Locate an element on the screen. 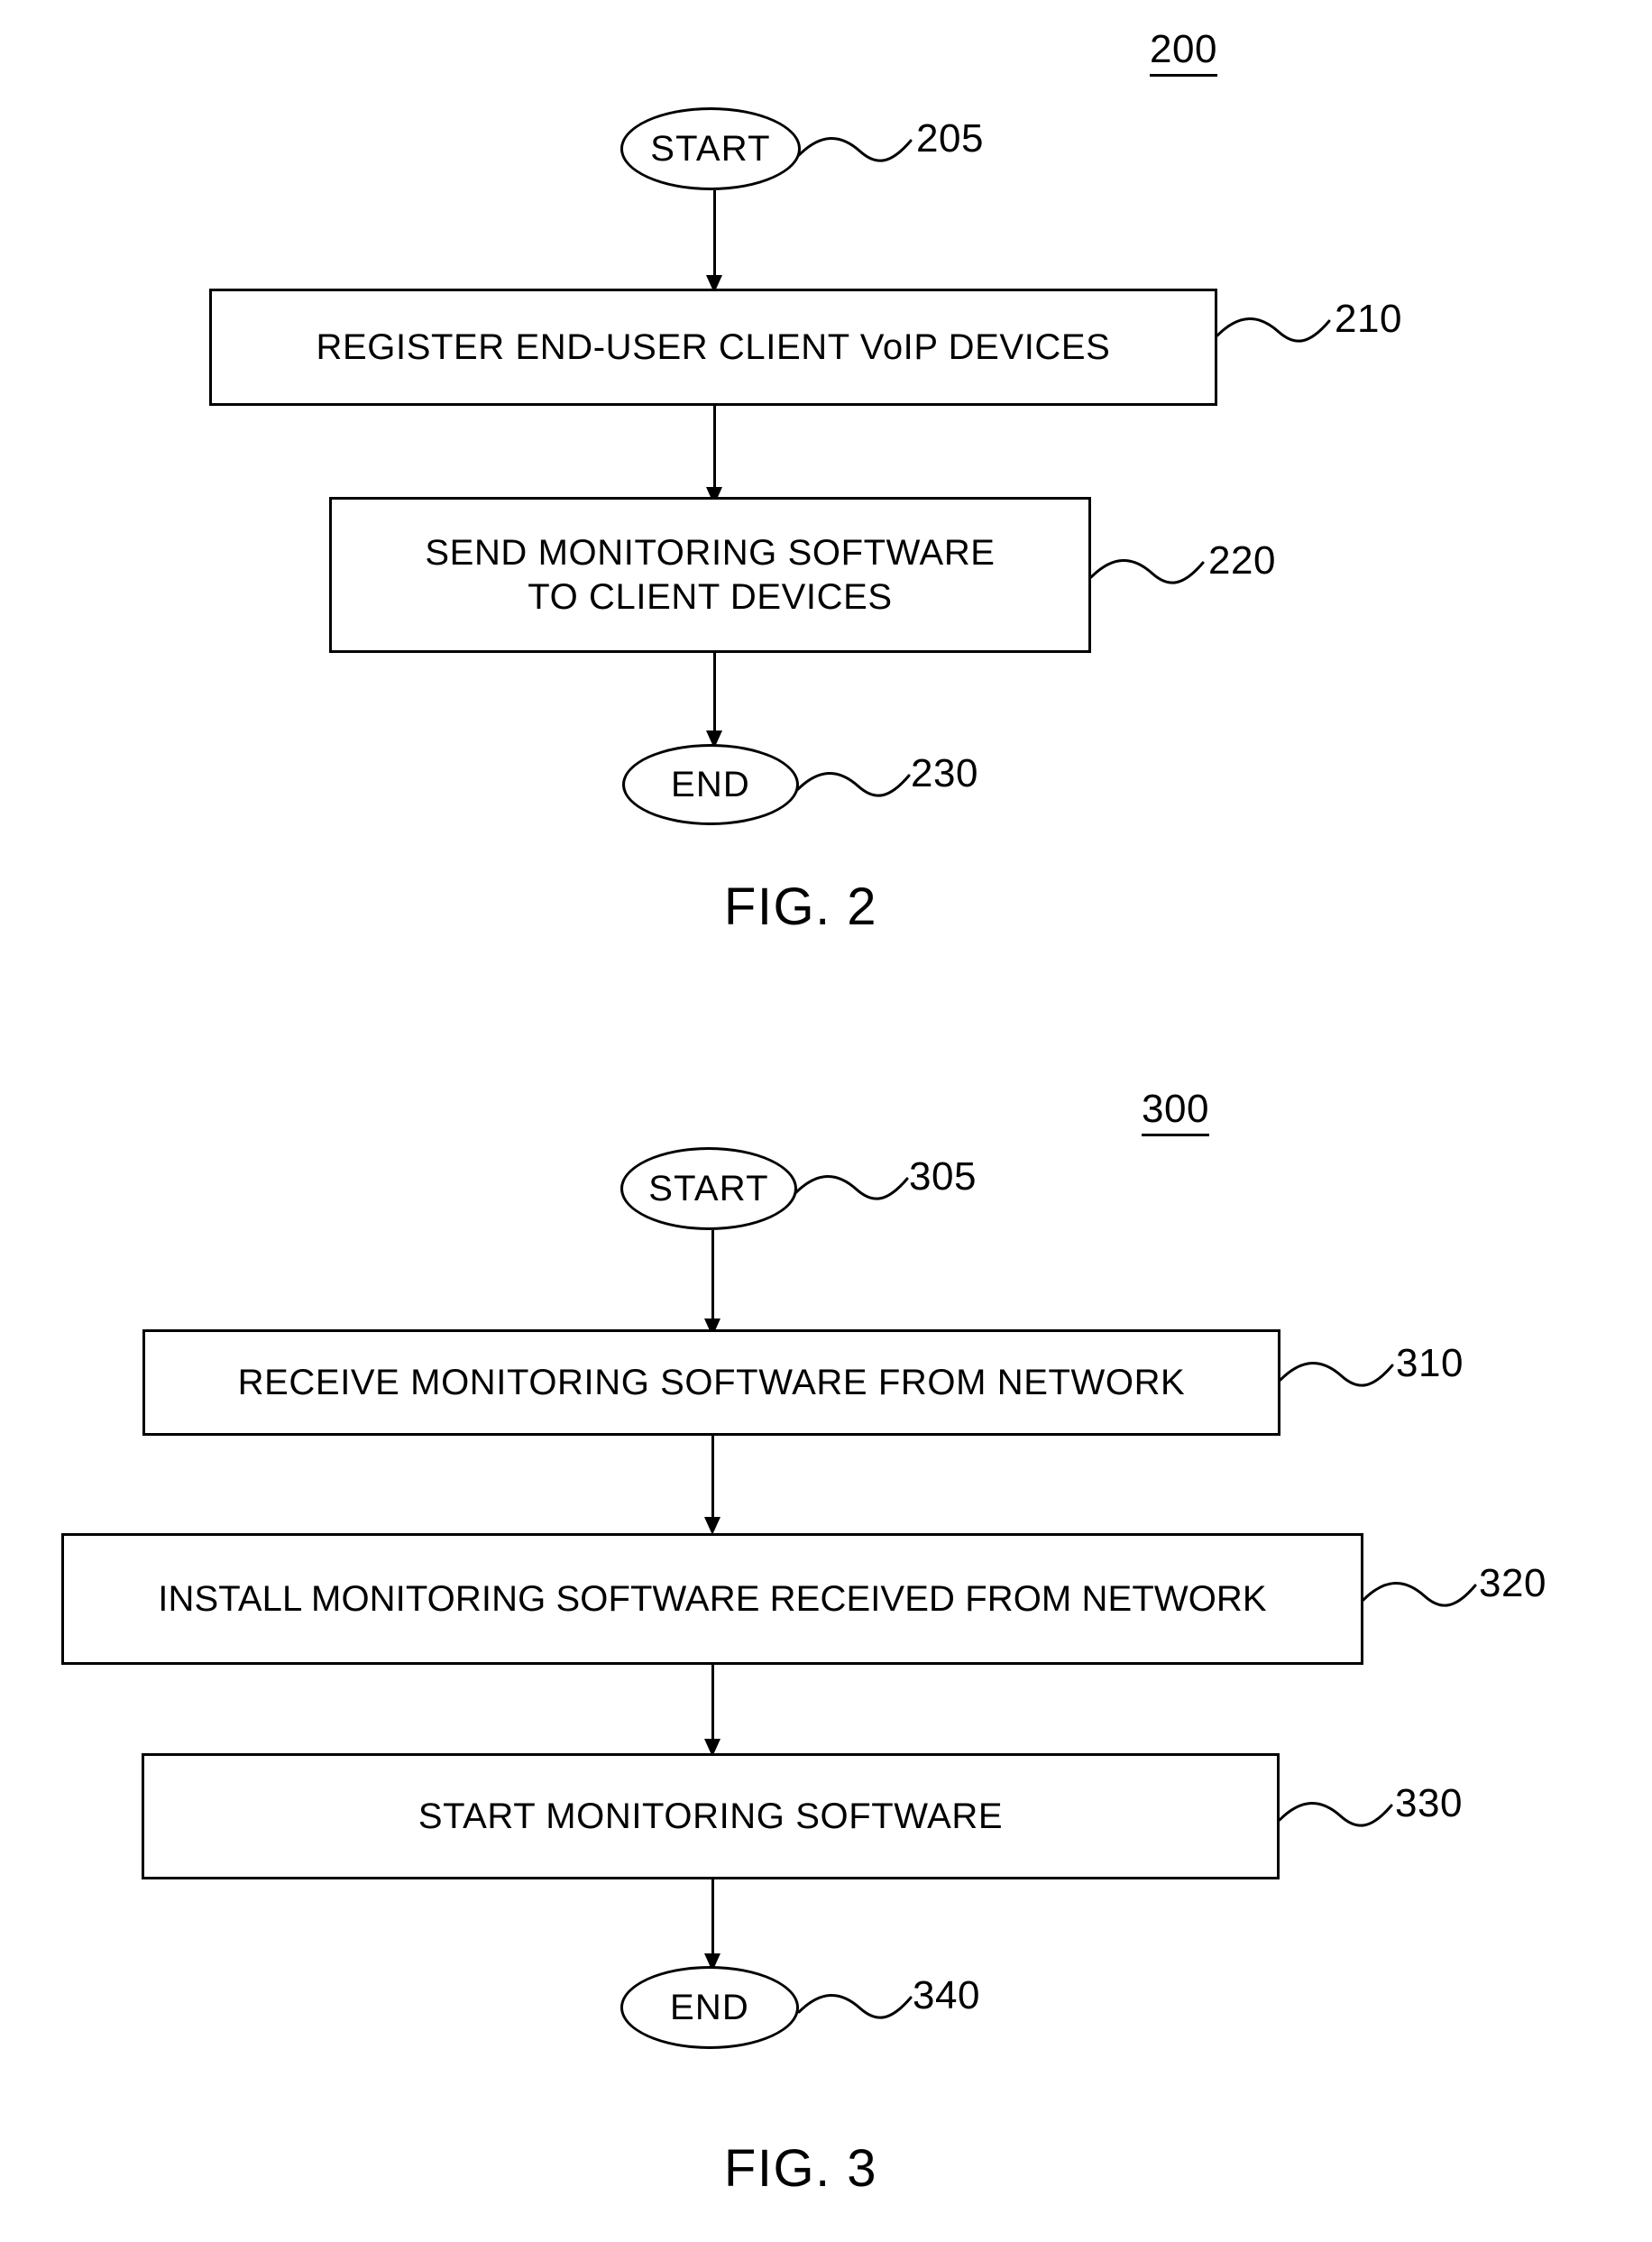 The height and width of the screenshot is (2242, 1652). figure-3-end-node: END is located at coordinates (710, 2007).